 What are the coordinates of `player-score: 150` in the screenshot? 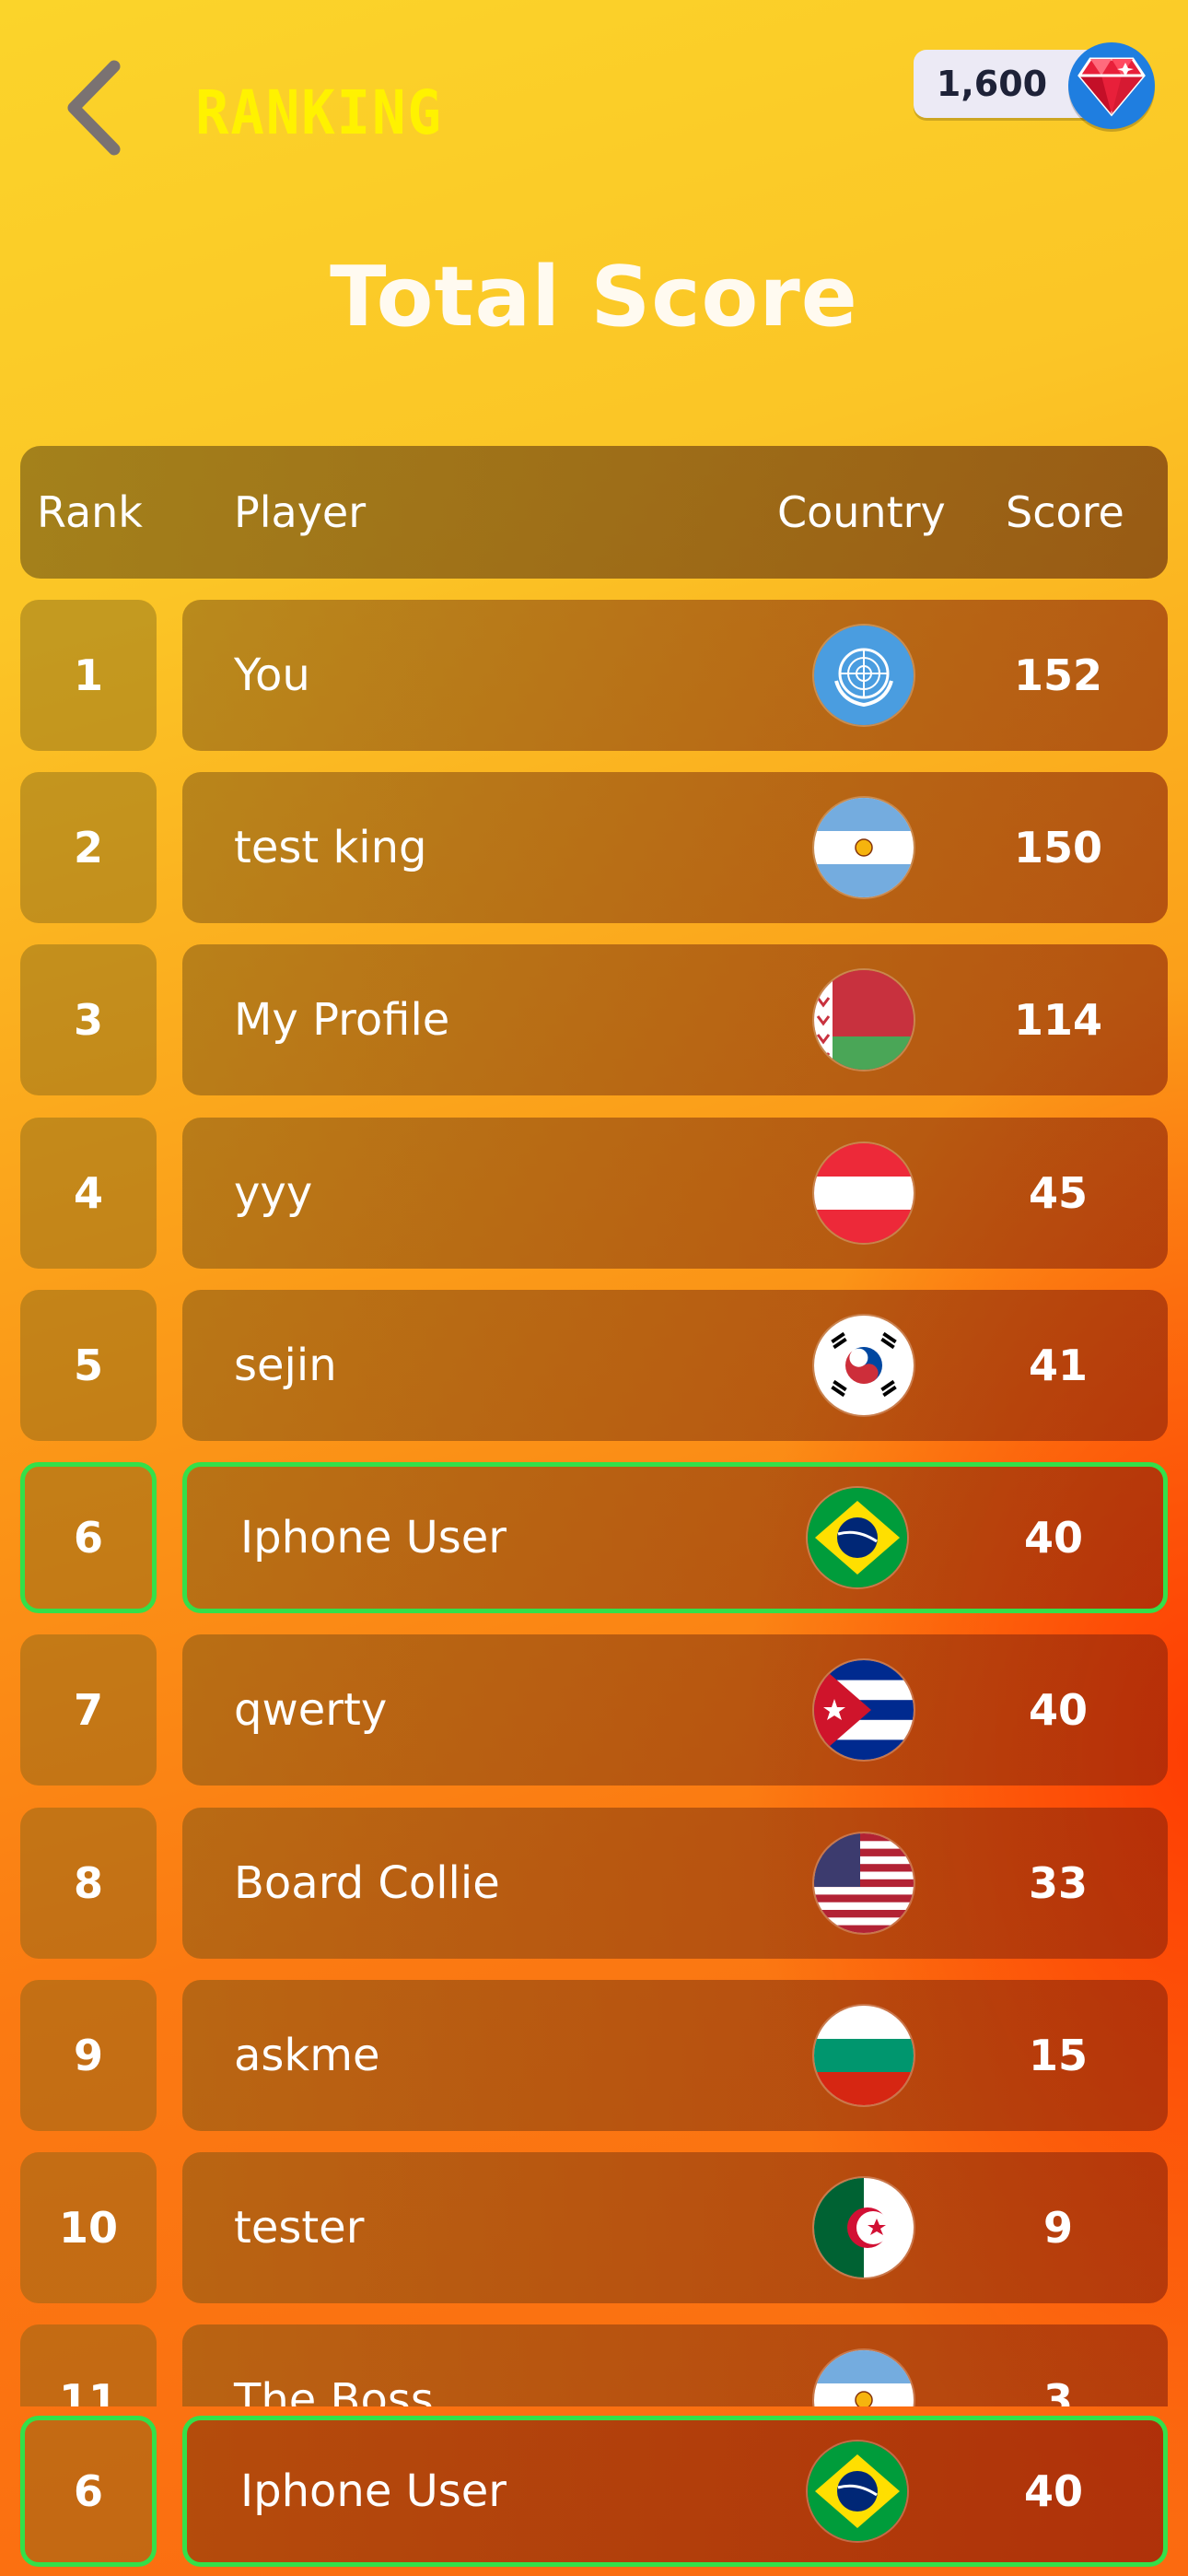 It's located at (1058, 848).